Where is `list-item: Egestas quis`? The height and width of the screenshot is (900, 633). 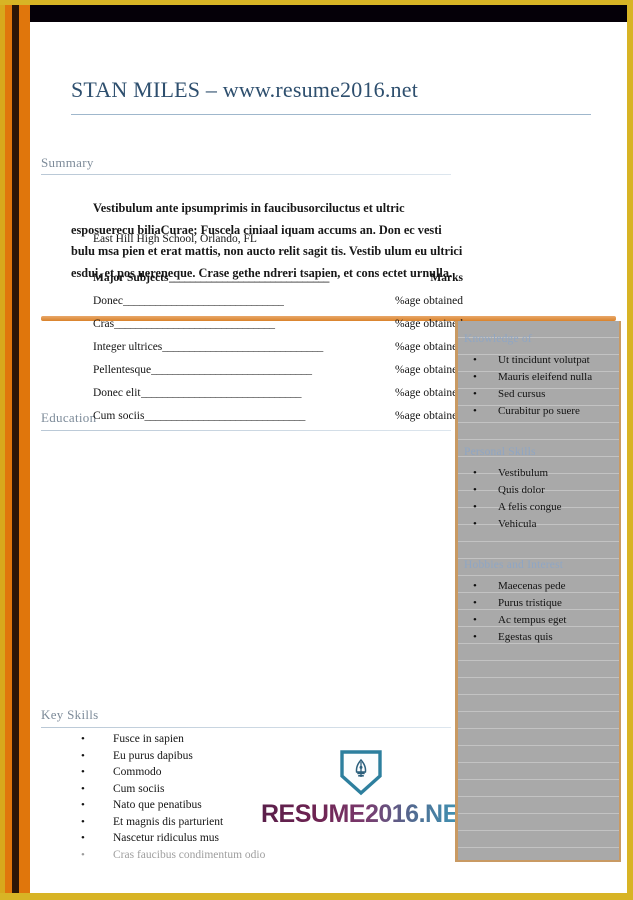 list-item: Egestas quis is located at coordinates (538, 637).